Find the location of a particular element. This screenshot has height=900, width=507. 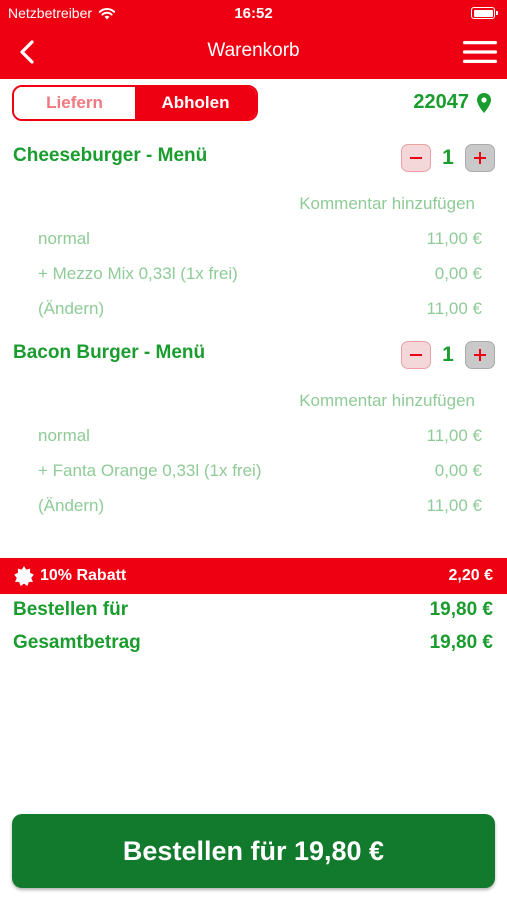

battery-icon is located at coordinates (484, 13).